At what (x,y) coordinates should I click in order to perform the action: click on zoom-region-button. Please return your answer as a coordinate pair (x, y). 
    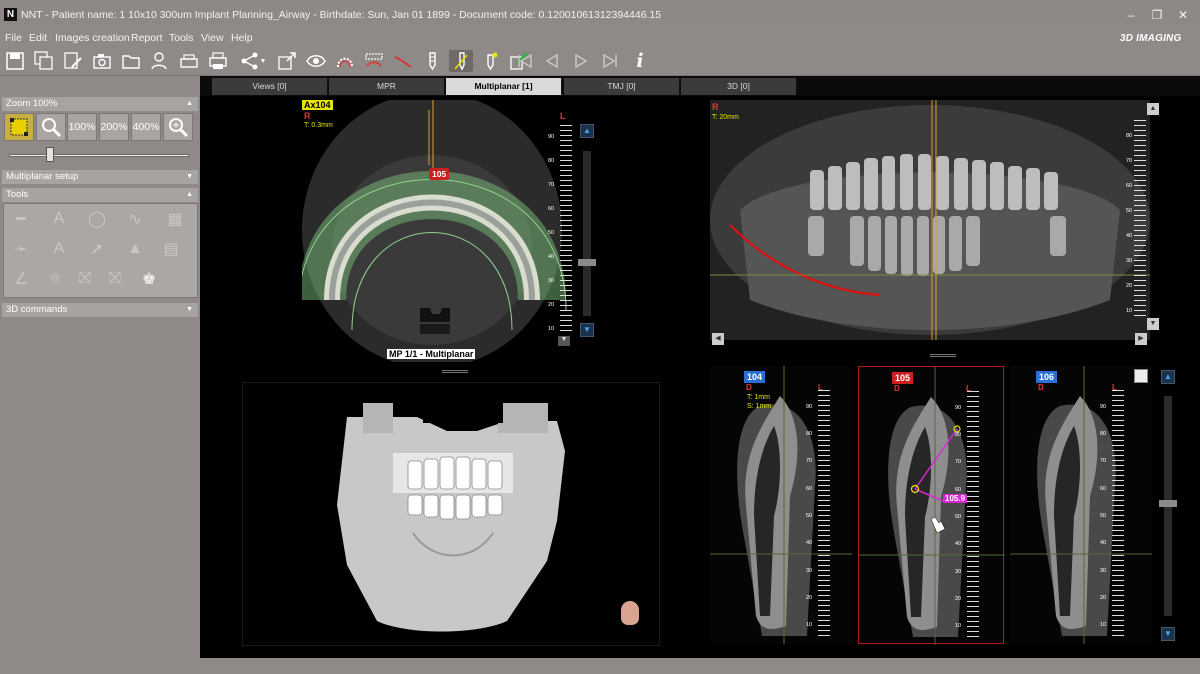
    Looking at the image, I should click on (178, 127).